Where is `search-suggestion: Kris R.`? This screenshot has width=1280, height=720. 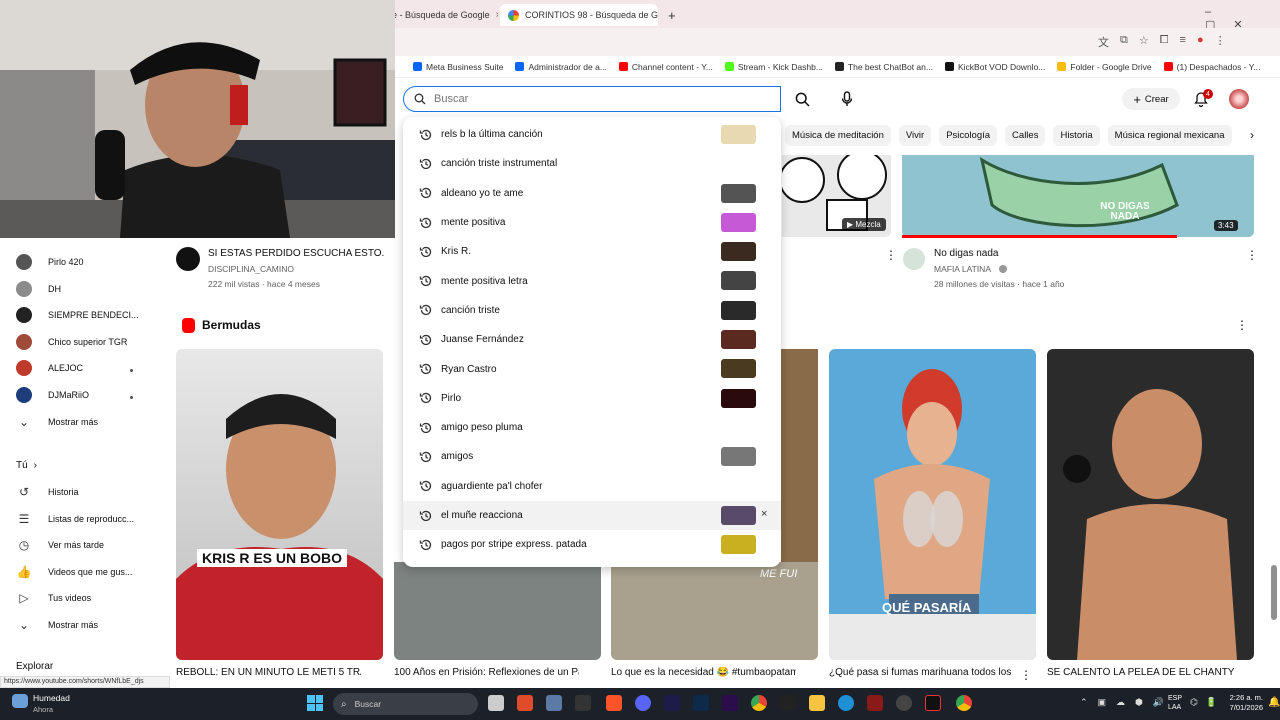
search-suggestion: Kris R. is located at coordinates (592, 251).